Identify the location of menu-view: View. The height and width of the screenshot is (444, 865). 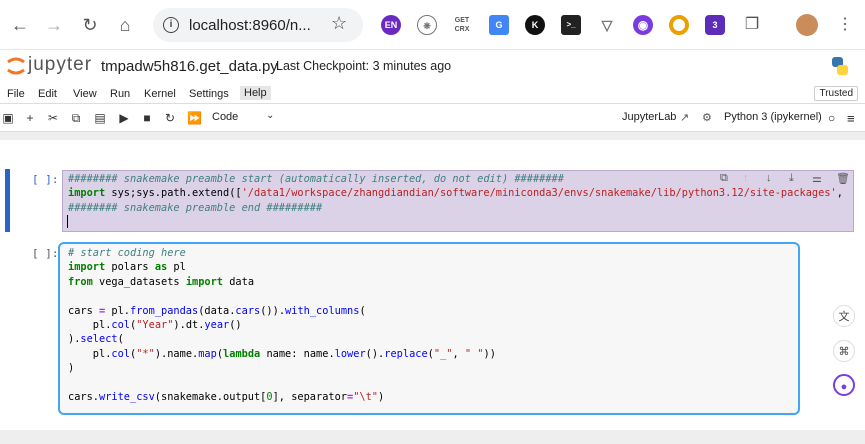
(85, 94).